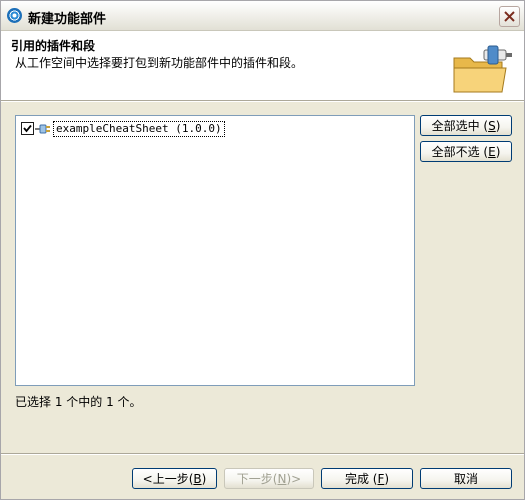  I want to click on next-suffix: >, so click(296, 479).